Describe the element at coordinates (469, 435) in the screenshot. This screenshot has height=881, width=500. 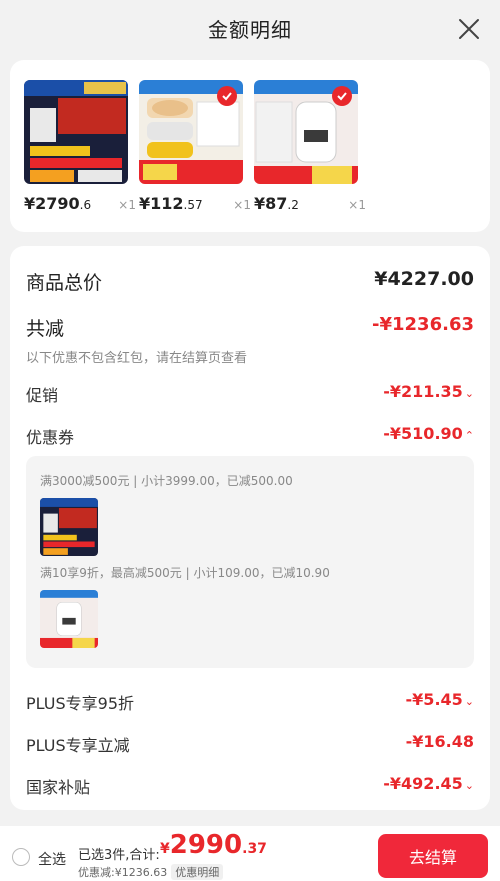
I see `chevron-up-icon: ⌃` at that location.